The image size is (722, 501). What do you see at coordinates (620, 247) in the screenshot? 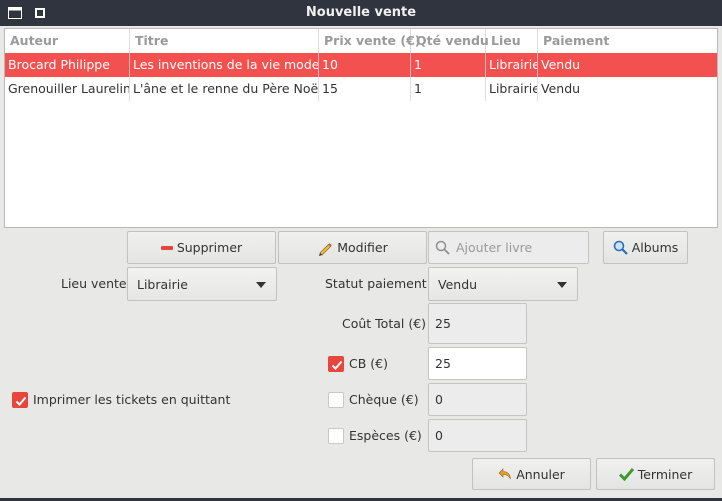
I see `magnifier-icon` at bounding box center [620, 247].